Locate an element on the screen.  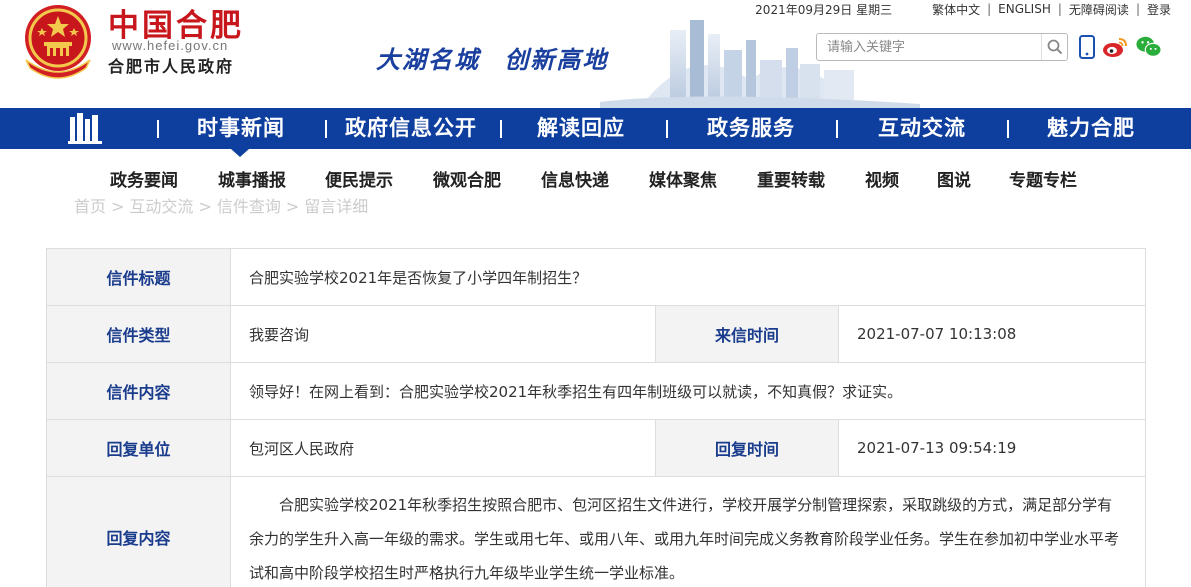
home-icon is located at coordinates (86, 128).